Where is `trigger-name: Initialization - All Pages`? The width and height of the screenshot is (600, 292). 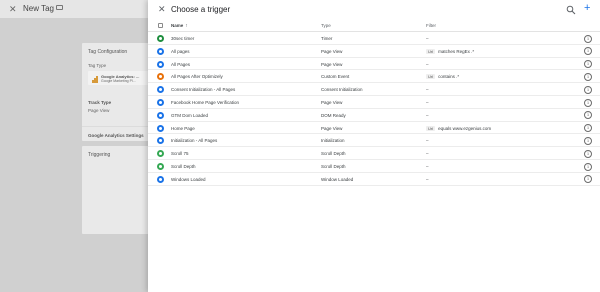
trigger-name: Initialization - All Pages is located at coordinates (194, 140).